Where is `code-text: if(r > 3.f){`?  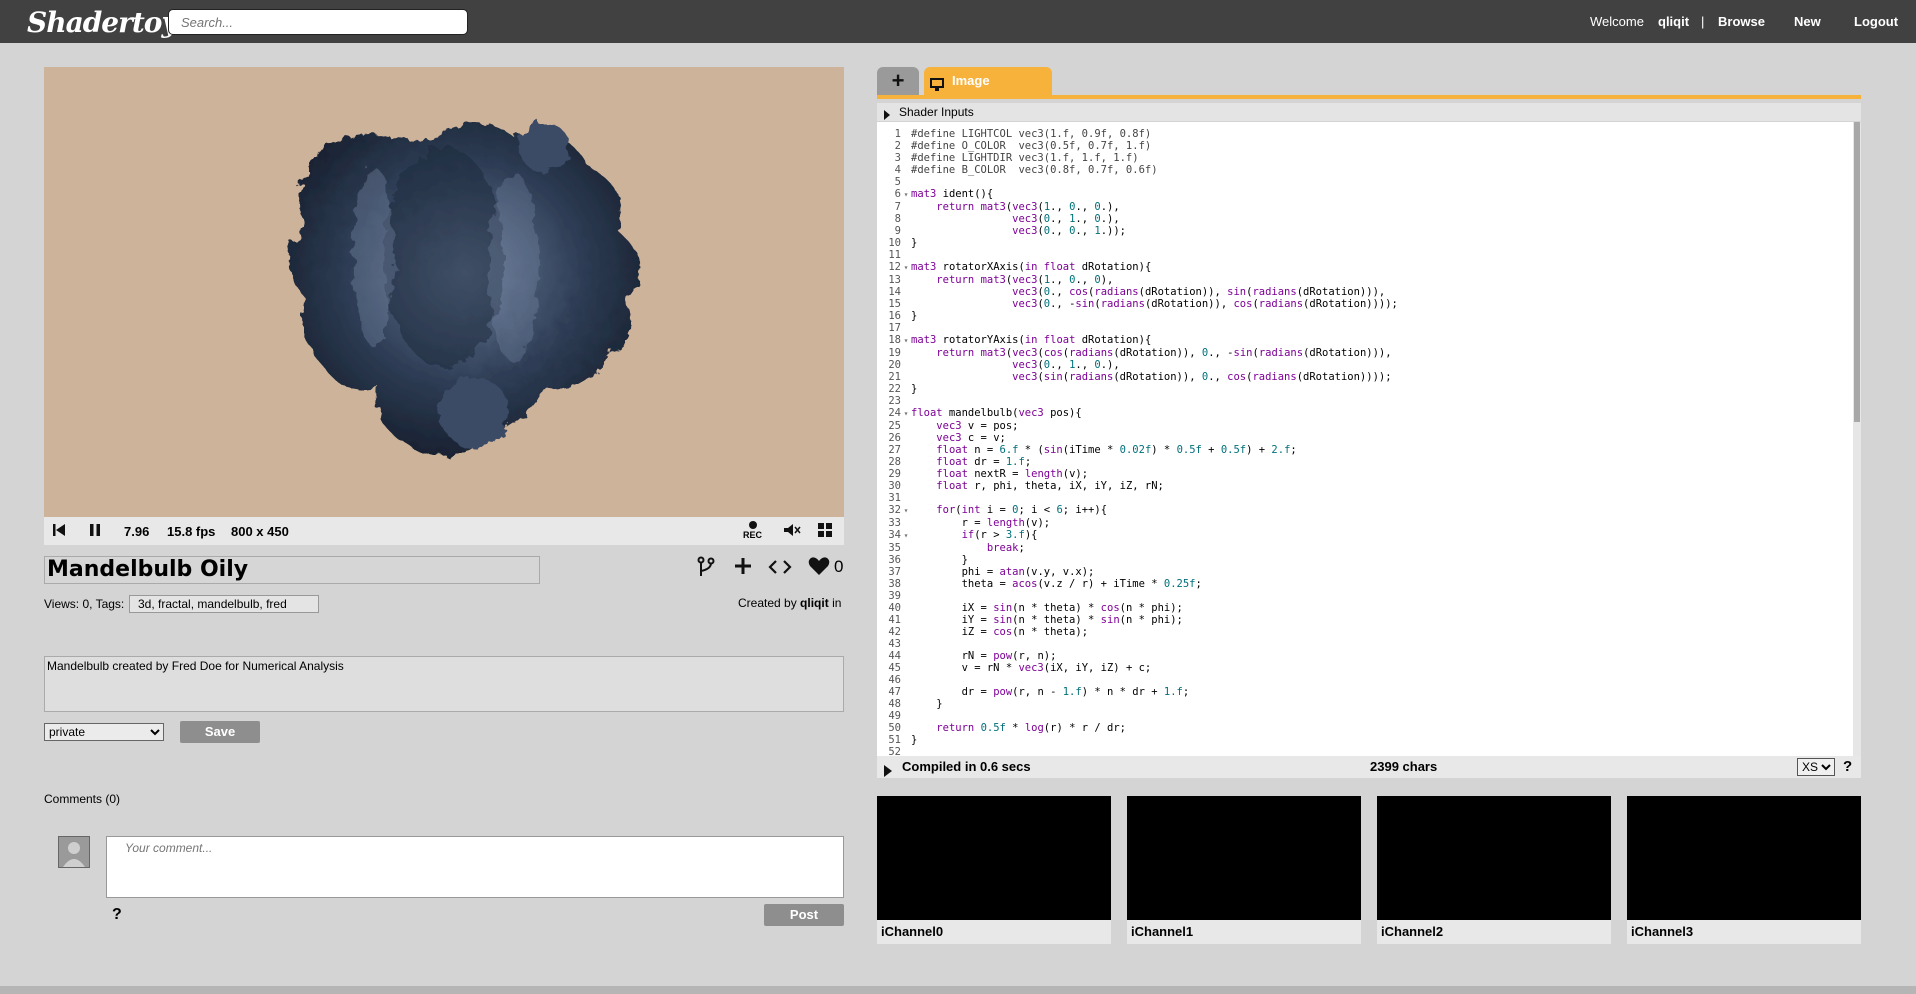
code-text: if(r > 3.f){ is located at coordinates (974, 535).